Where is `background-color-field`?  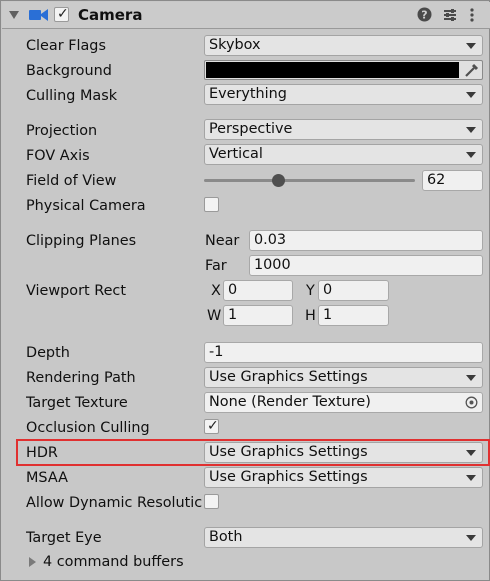 background-color-field is located at coordinates (343, 70).